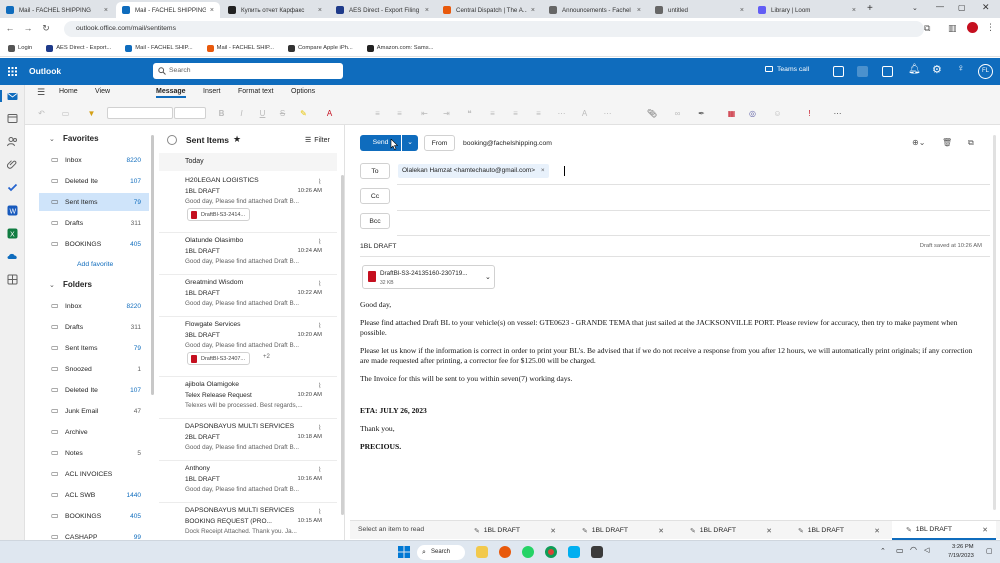  Describe the element at coordinates (870, 8) in the screenshot. I see `new-tab-button: +` at that location.